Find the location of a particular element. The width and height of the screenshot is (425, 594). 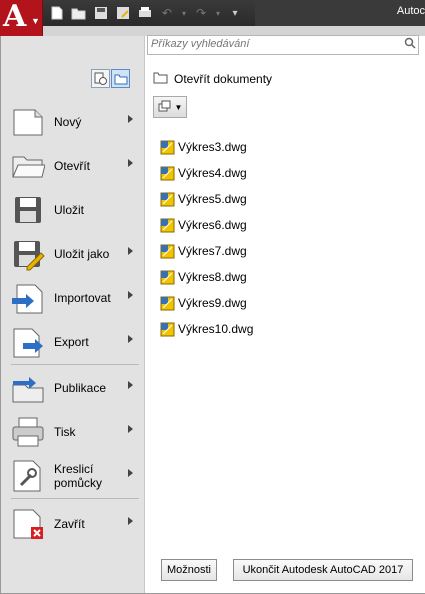

menu-item-open: Otevřít is located at coordinates (75, 166).